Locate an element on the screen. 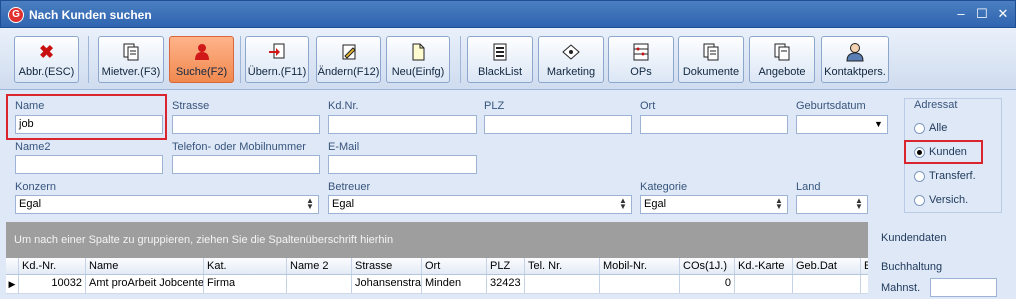 This screenshot has height=299, width=1016. close-window-icon: ✕ is located at coordinates (1003, 14).